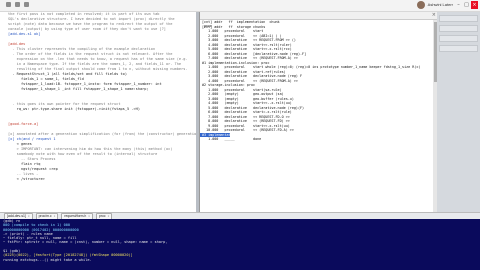 Image resolution: width=480 pixels, height=270 pixels. Describe the element at coordinates (440, 4) in the screenshot. I see `profile-name: Ashwini Laterr` at that location.